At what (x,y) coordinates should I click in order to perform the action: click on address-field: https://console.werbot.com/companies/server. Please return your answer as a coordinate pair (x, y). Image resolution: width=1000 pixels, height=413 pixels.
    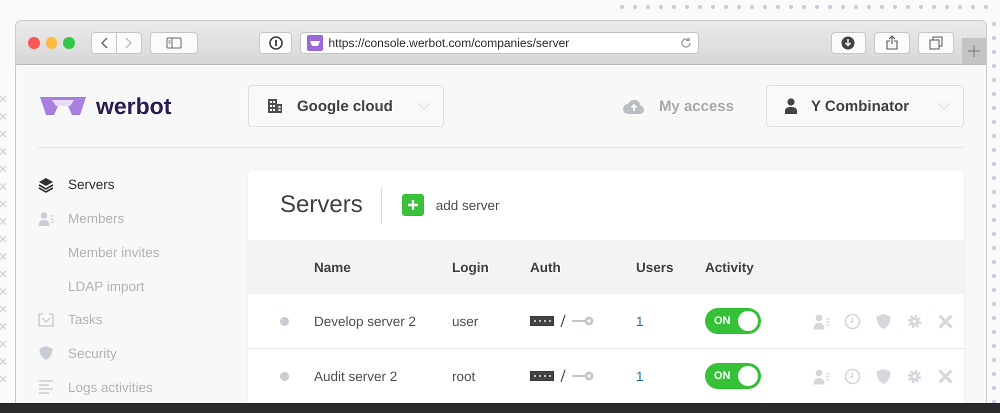
    Looking at the image, I should click on (499, 43).